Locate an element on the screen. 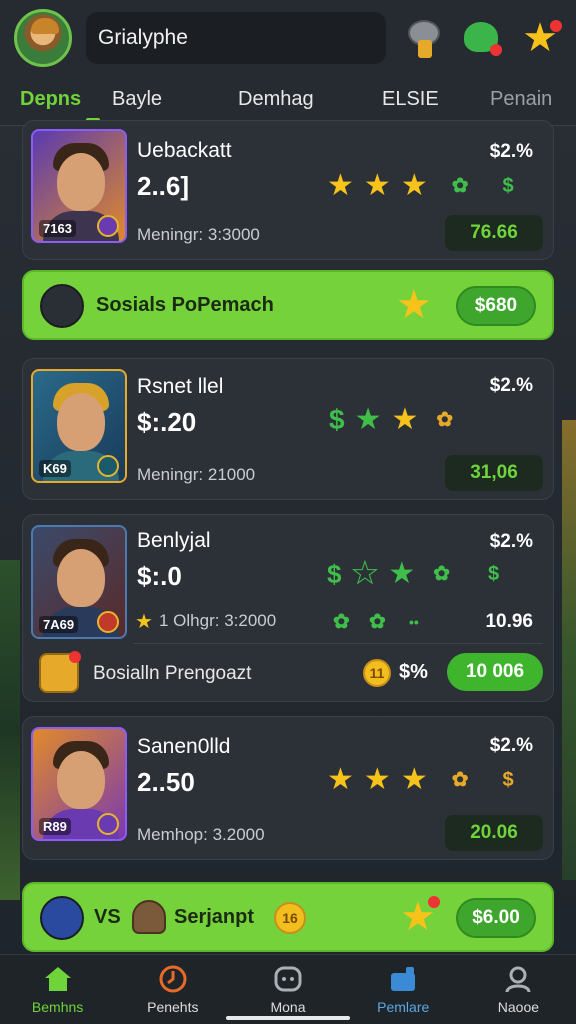  player-meta: 1 Olhgr: 3:2000 is located at coordinates (218, 620).